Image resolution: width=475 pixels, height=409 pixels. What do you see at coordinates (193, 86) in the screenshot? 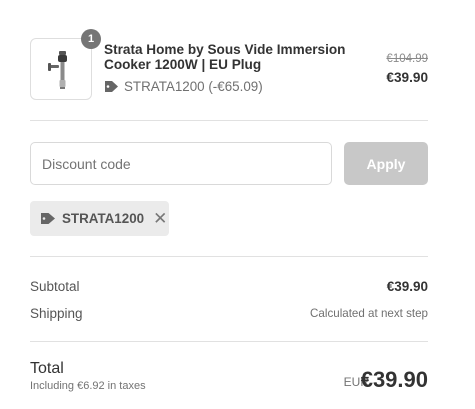
I see `product-discount-text: STRATA1200 (-€65.09)` at bounding box center [193, 86].